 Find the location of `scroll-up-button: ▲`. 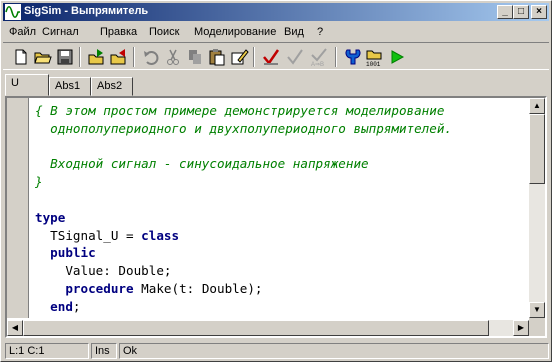

scroll-up-button: ▲ is located at coordinates (537, 106).